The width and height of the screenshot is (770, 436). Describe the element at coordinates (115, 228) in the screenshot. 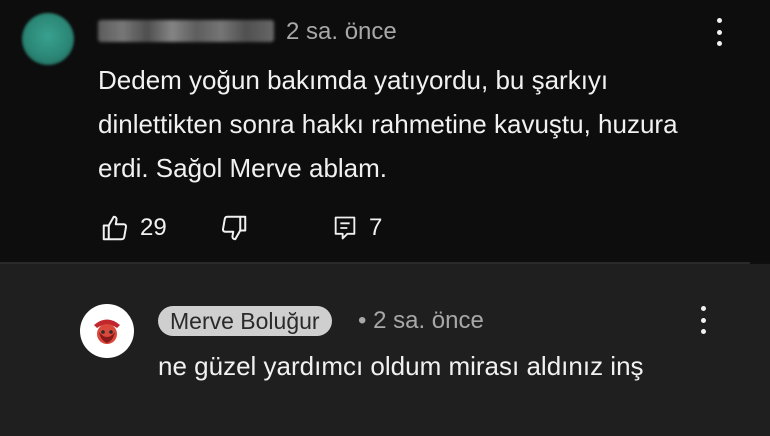

I see `thumbs-up-icon` at that location.